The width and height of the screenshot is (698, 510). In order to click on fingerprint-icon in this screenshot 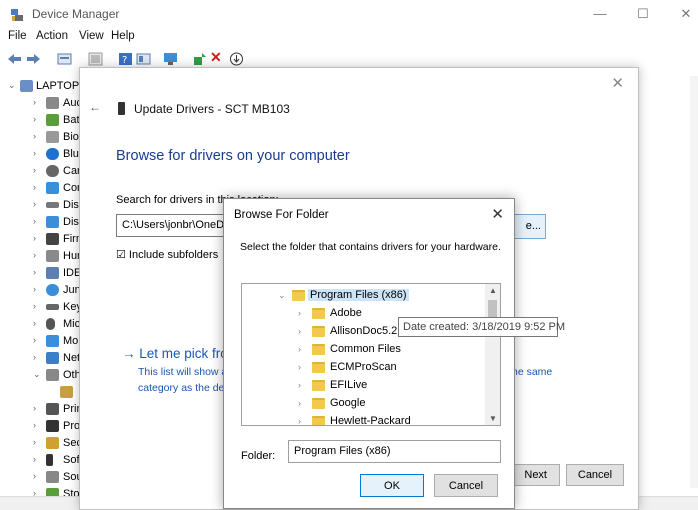, I will do `click(52, 137)`.